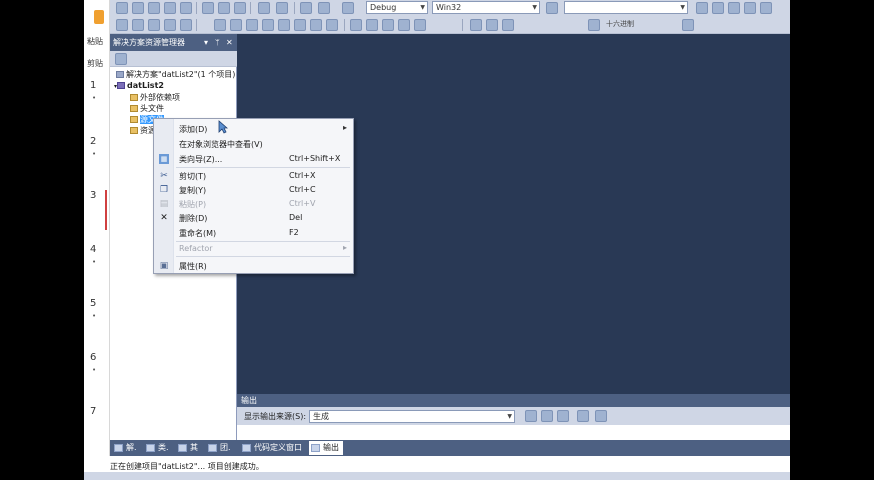  I want to click on indent-icon, so click(220, 25).